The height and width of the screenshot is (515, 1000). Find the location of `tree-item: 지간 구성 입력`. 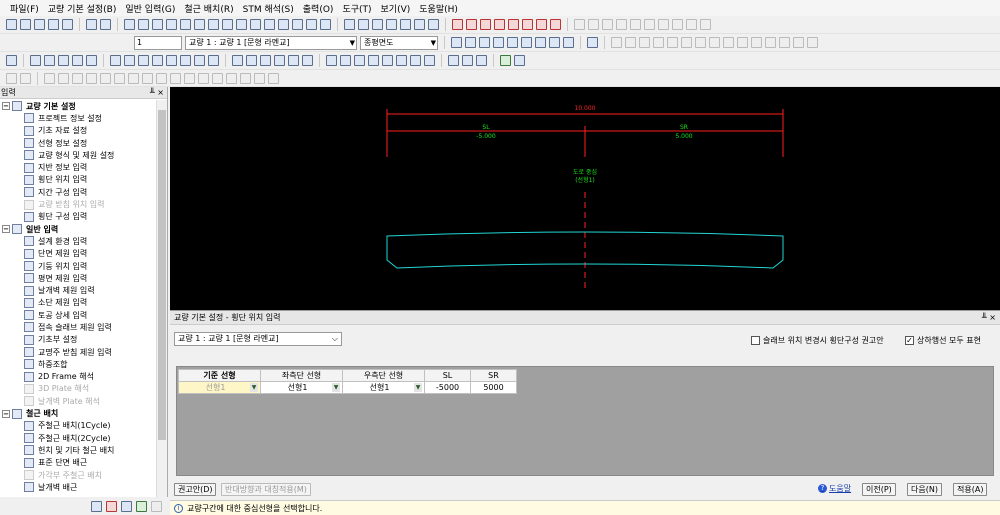

tree-item: 지간 구성 입력 is located at coordinates (78, 192).